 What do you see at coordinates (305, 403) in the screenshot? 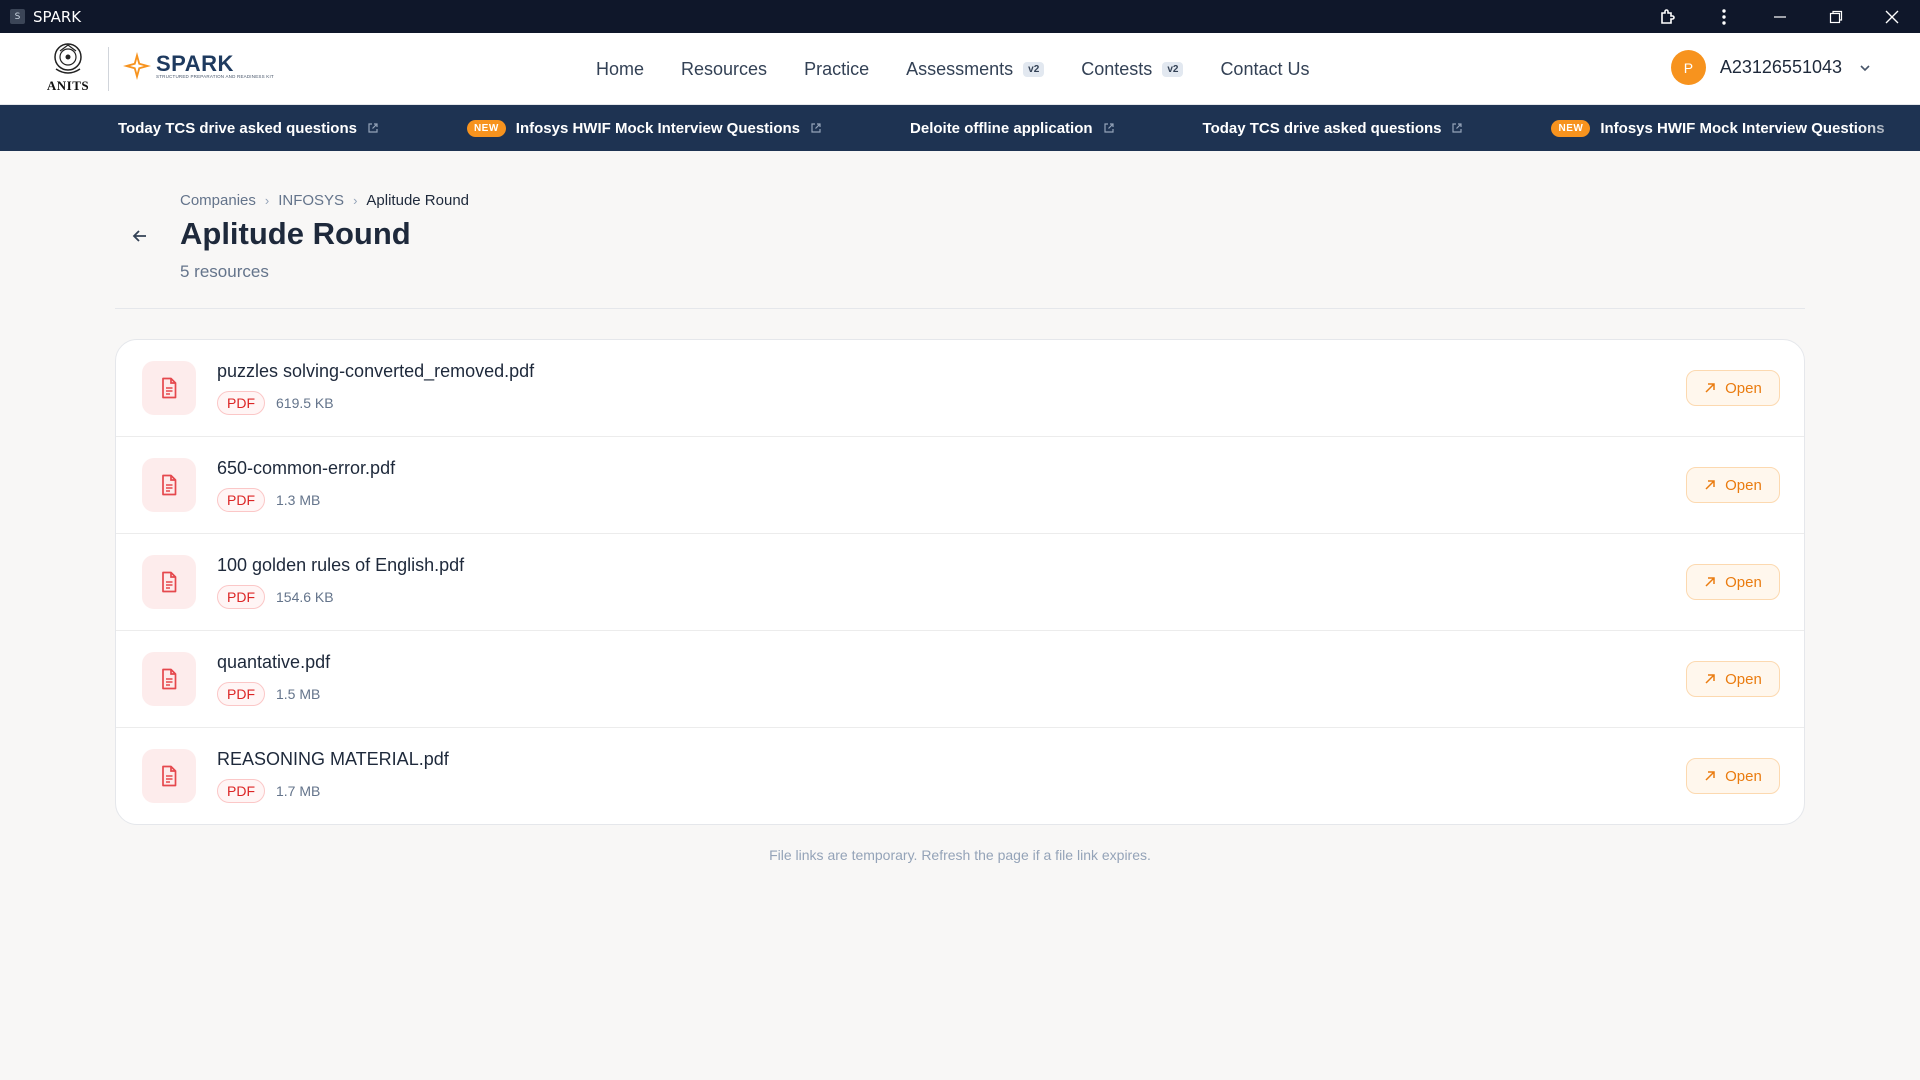
I see `file-size: 619.5 KB` at bounding box center [305, 403].